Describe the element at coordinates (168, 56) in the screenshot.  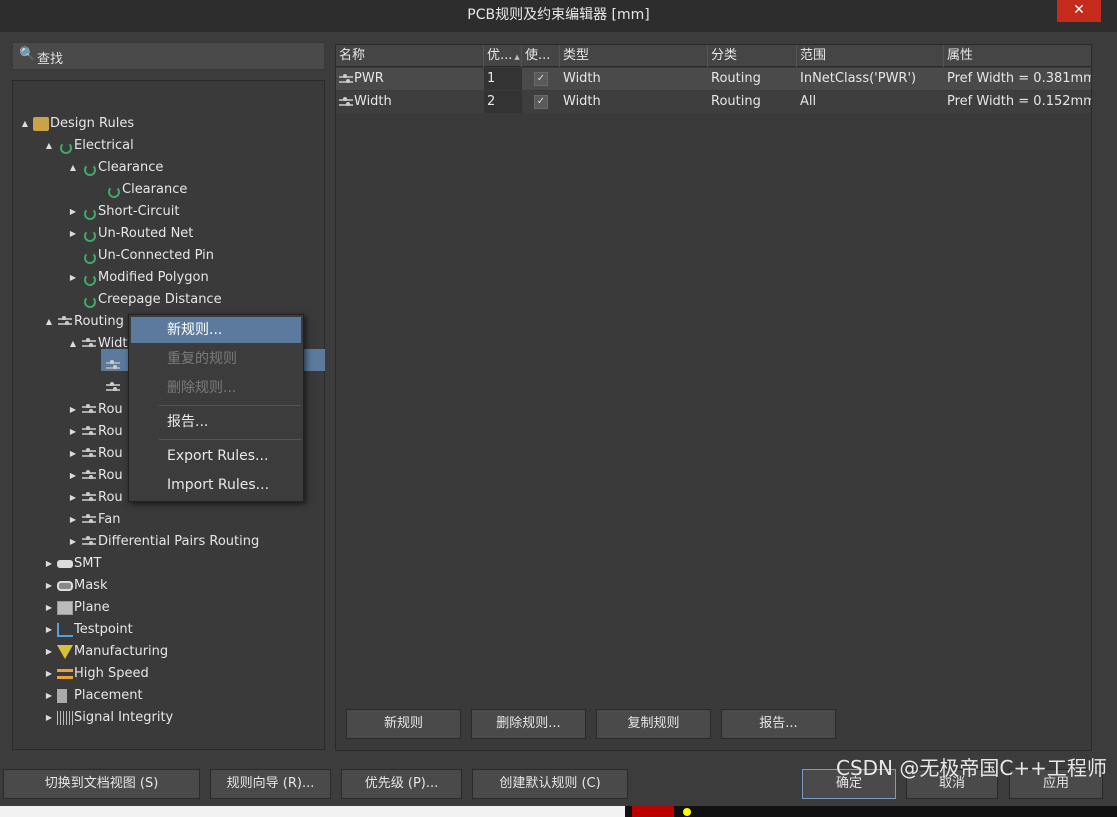
I see `search-input: 🔍 查找` at that location.